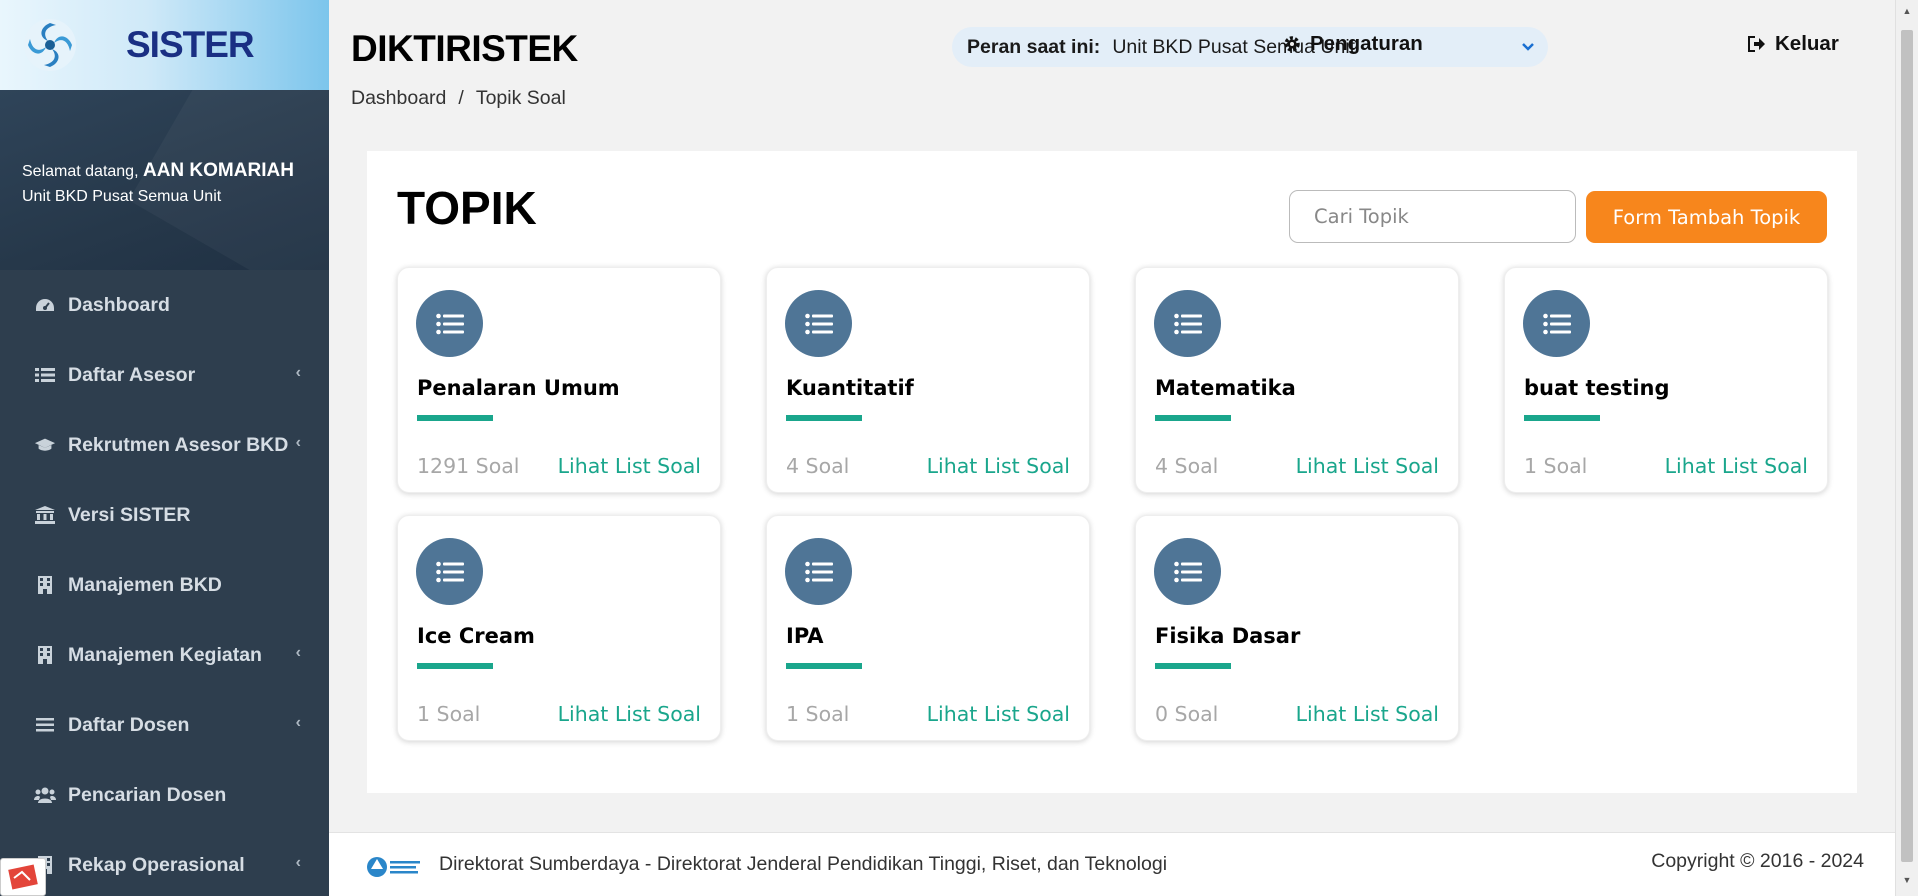 This screenshot has width=1918, height=896. I want to click on sidebar-item-label: Manajemen BKD, so click(145, 584).